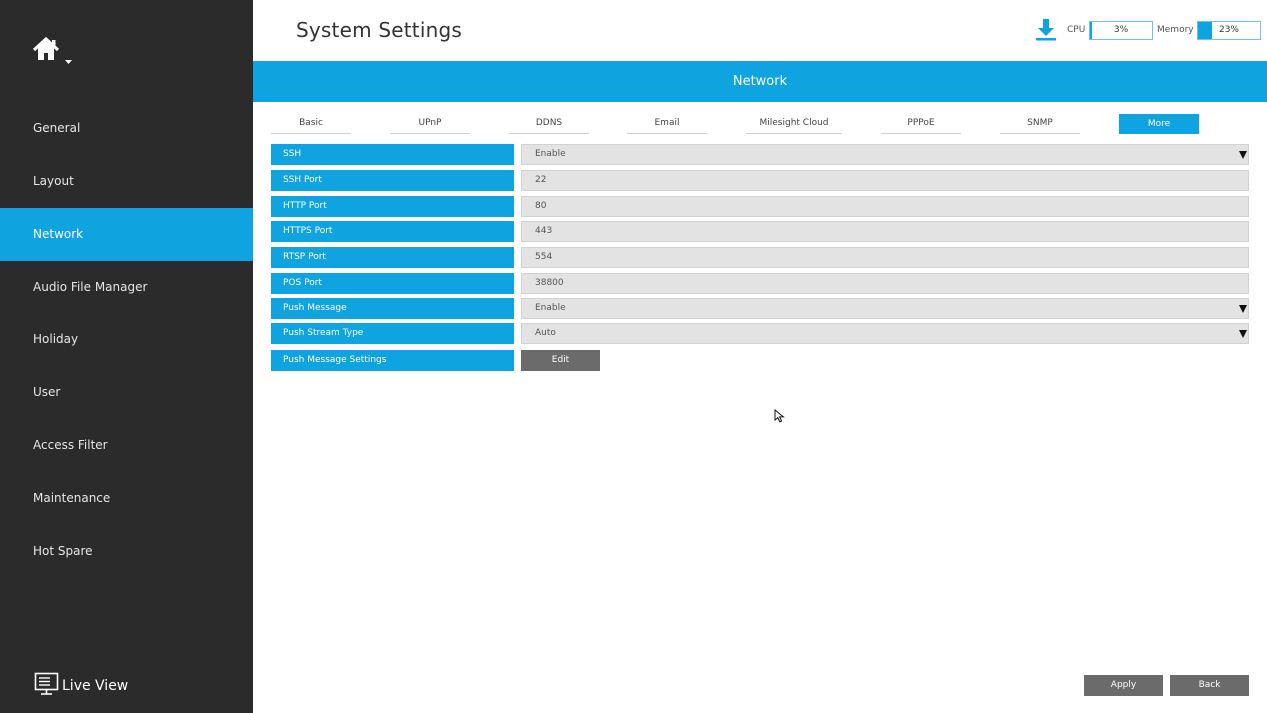  I want to click on tab-ddns: DDNS, so click(549, 124).